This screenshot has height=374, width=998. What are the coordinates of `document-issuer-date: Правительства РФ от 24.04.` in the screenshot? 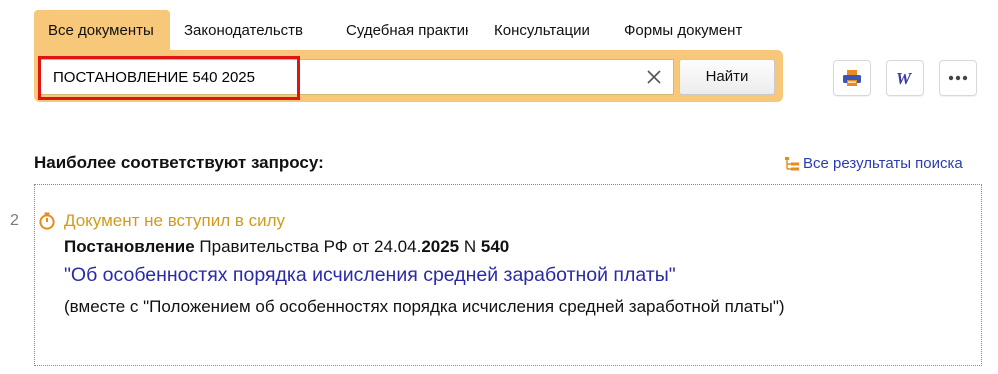 It's located at (308, 246).